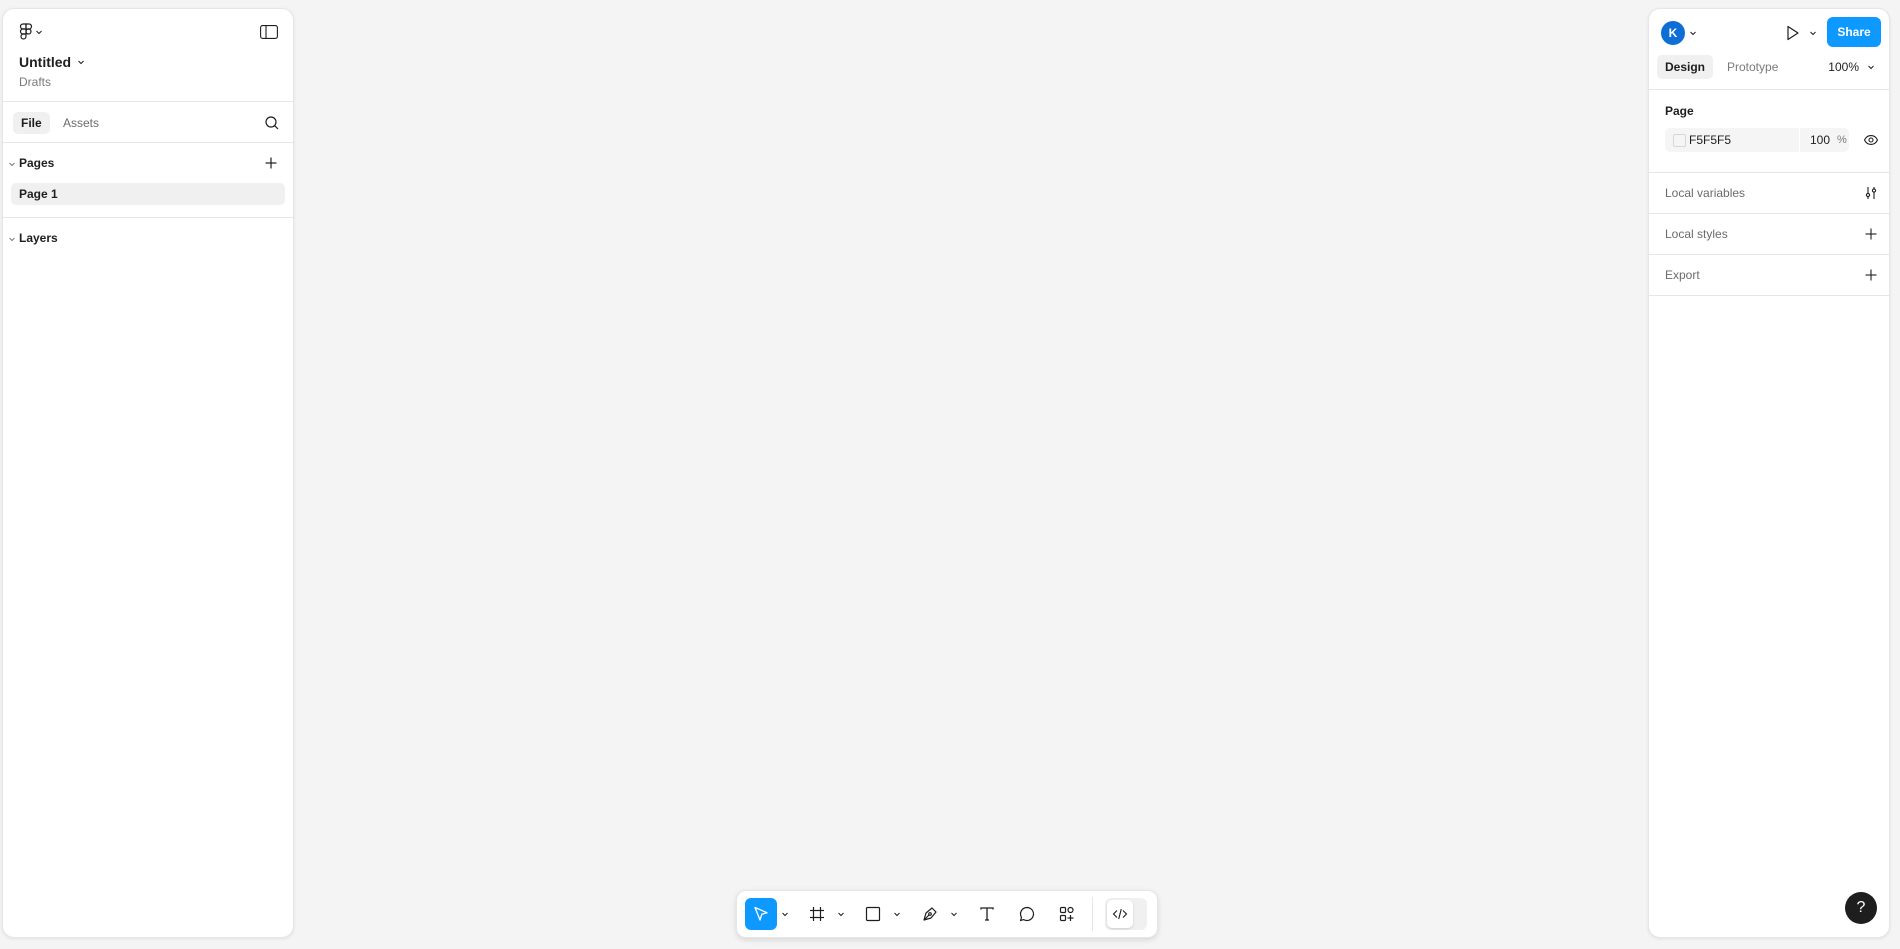 The height and width of the screenshot is (949, 1900). Describe the element at coordinates (1120, 914) in the screenshot. I see `code-icon` at that location.